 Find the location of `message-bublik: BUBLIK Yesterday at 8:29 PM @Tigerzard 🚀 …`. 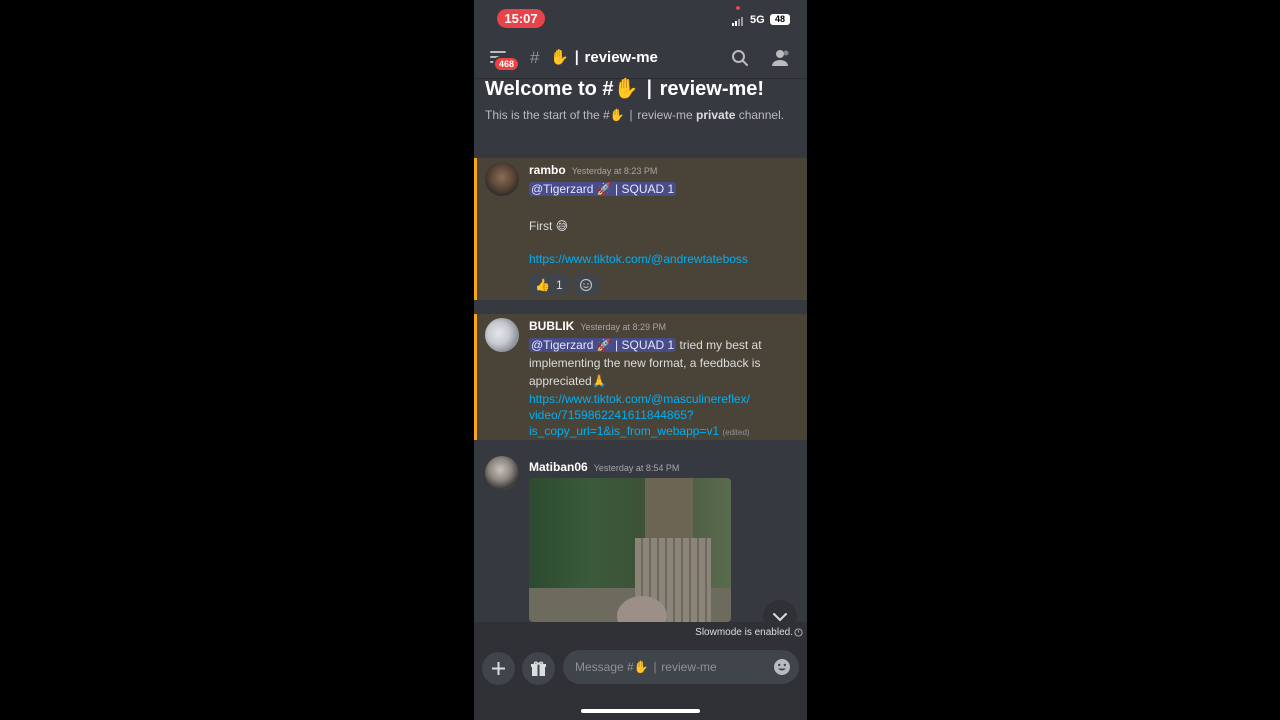

message-bublik: BUBLIK Yesterday at 8:29 PM @Tigerzard 🚀 … is located at coordinates (640, 377).